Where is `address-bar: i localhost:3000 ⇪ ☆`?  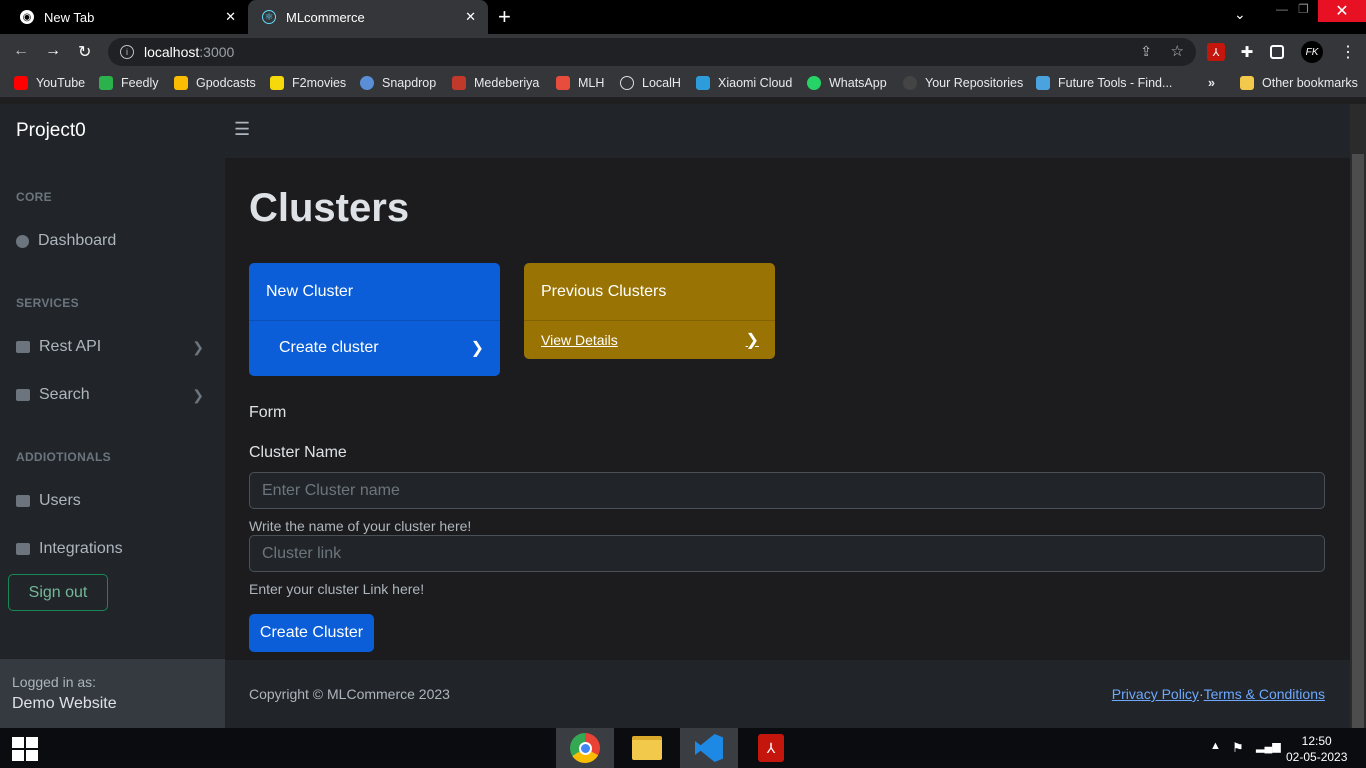 address-bar: i localhost:3000 ⇪ ☆ is located at coordinates (652, 52).